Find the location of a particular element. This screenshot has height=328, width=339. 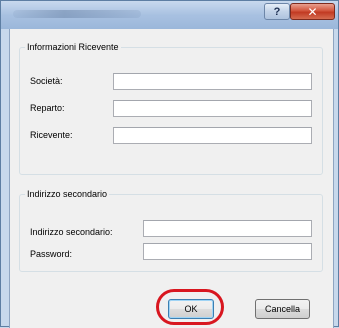

help-icon: ? is located at coordinates (277, 11).